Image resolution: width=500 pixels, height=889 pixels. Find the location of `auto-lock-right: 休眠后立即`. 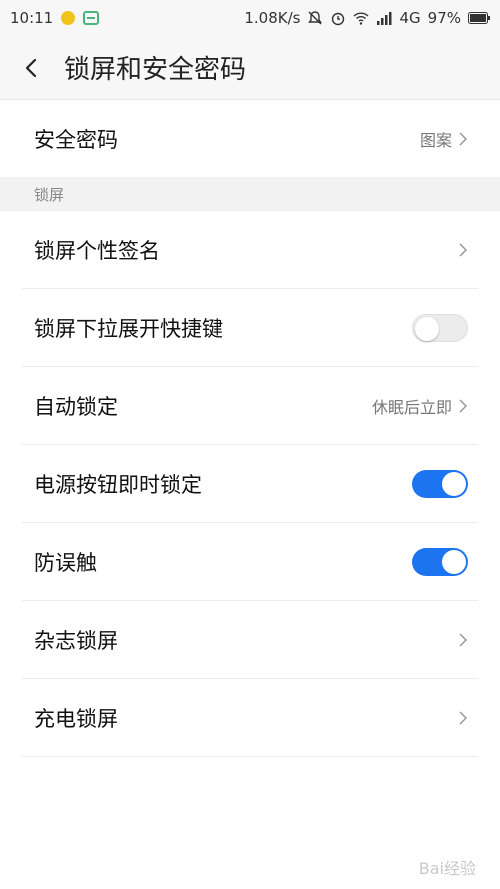

auto-lock-right: 休眠后立即 is located at coordinates (436, 406).